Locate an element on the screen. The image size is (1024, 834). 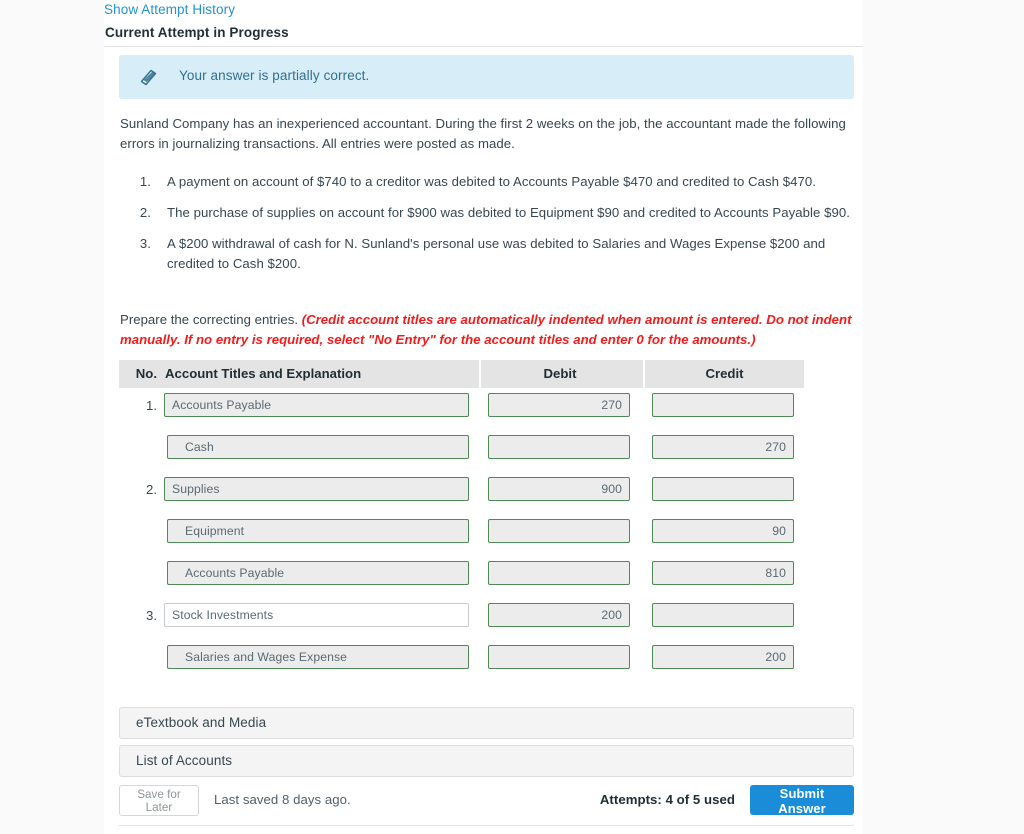
save-for-later-button: Save for Later is located at coordinates (159, 800).